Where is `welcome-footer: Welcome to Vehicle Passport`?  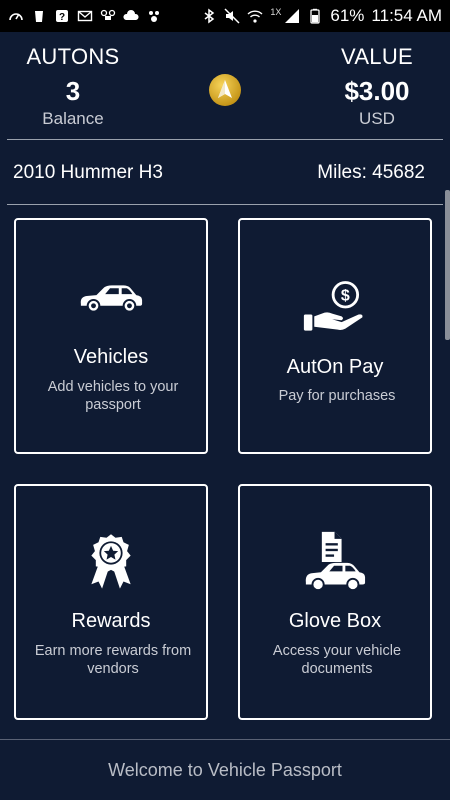
welcome-footer: Welcome to Vehicle Passport is located at coordinates (225, 769).